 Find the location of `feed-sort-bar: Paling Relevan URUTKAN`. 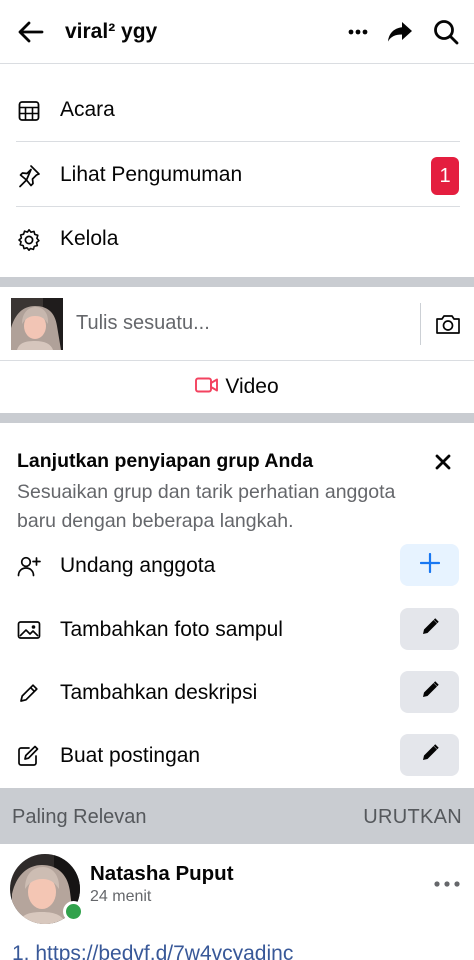

feed-sort-bar: Paling Relevan URUTKAN is located at coordinates (237, 816).